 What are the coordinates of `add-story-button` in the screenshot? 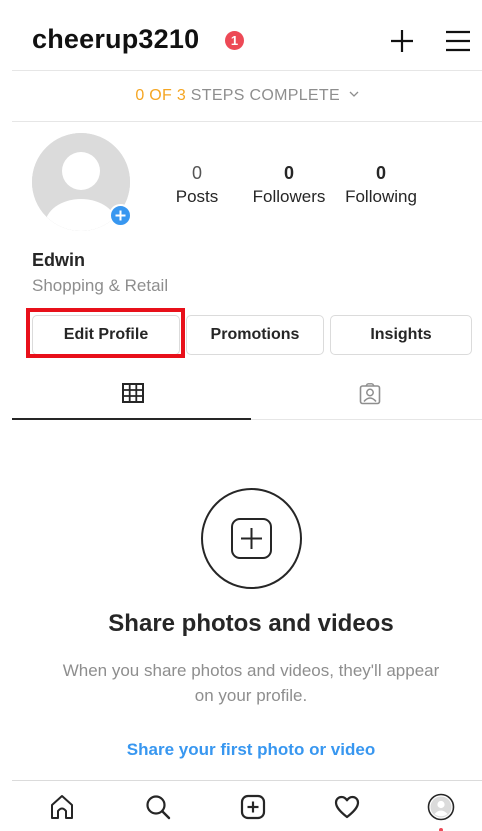 It's located at (120, 215).